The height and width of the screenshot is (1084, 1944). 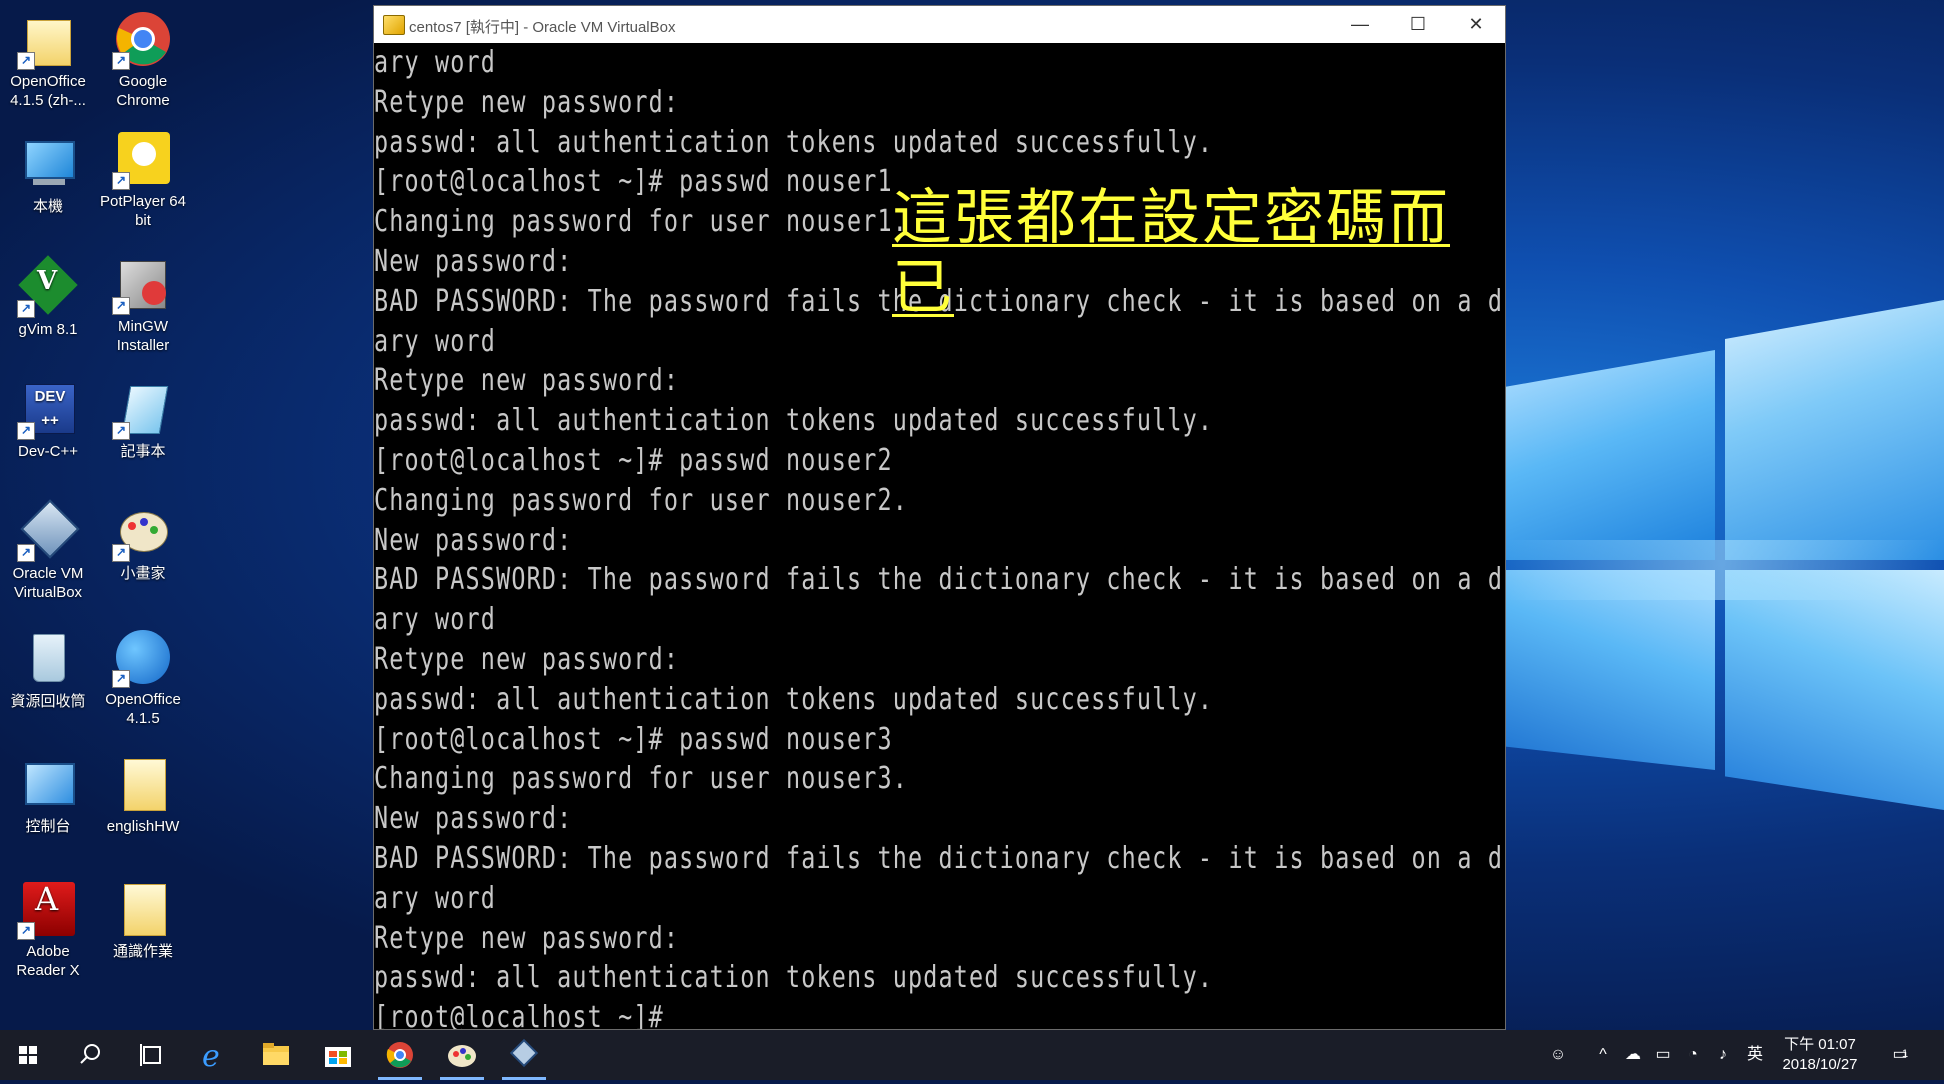 What do you see at coordinates (142, 951) in the screenshot?
I see `desktop-icon-label: 通識作業` at bounding box center [142, 951].